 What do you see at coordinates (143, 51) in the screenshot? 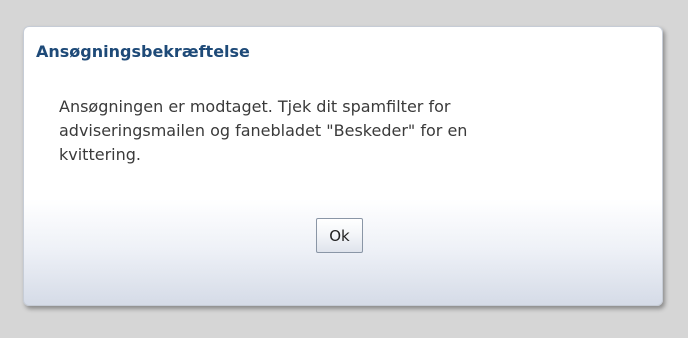
I see `dialog-title: Ansøgningsbekræftelse` at bounding box center [143, 51].